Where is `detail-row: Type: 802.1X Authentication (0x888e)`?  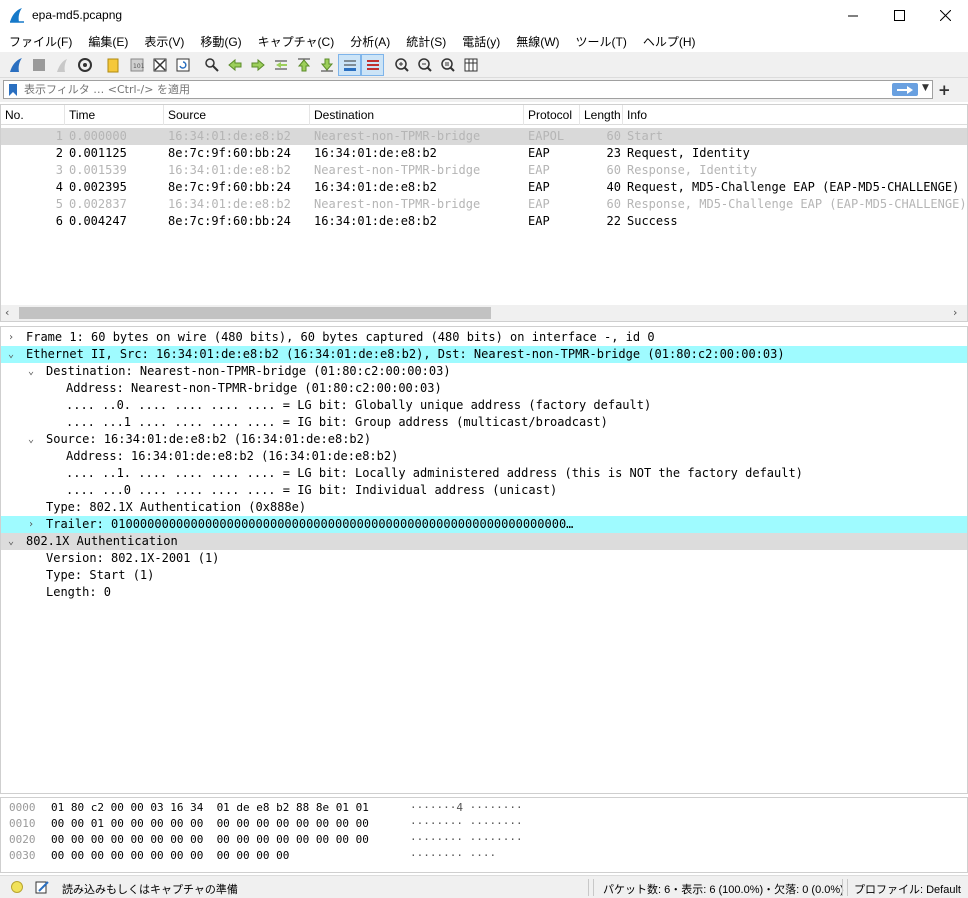
detail-row: Type: 802.1X Authentication (0x888e) is located at coordinates (484, 507).